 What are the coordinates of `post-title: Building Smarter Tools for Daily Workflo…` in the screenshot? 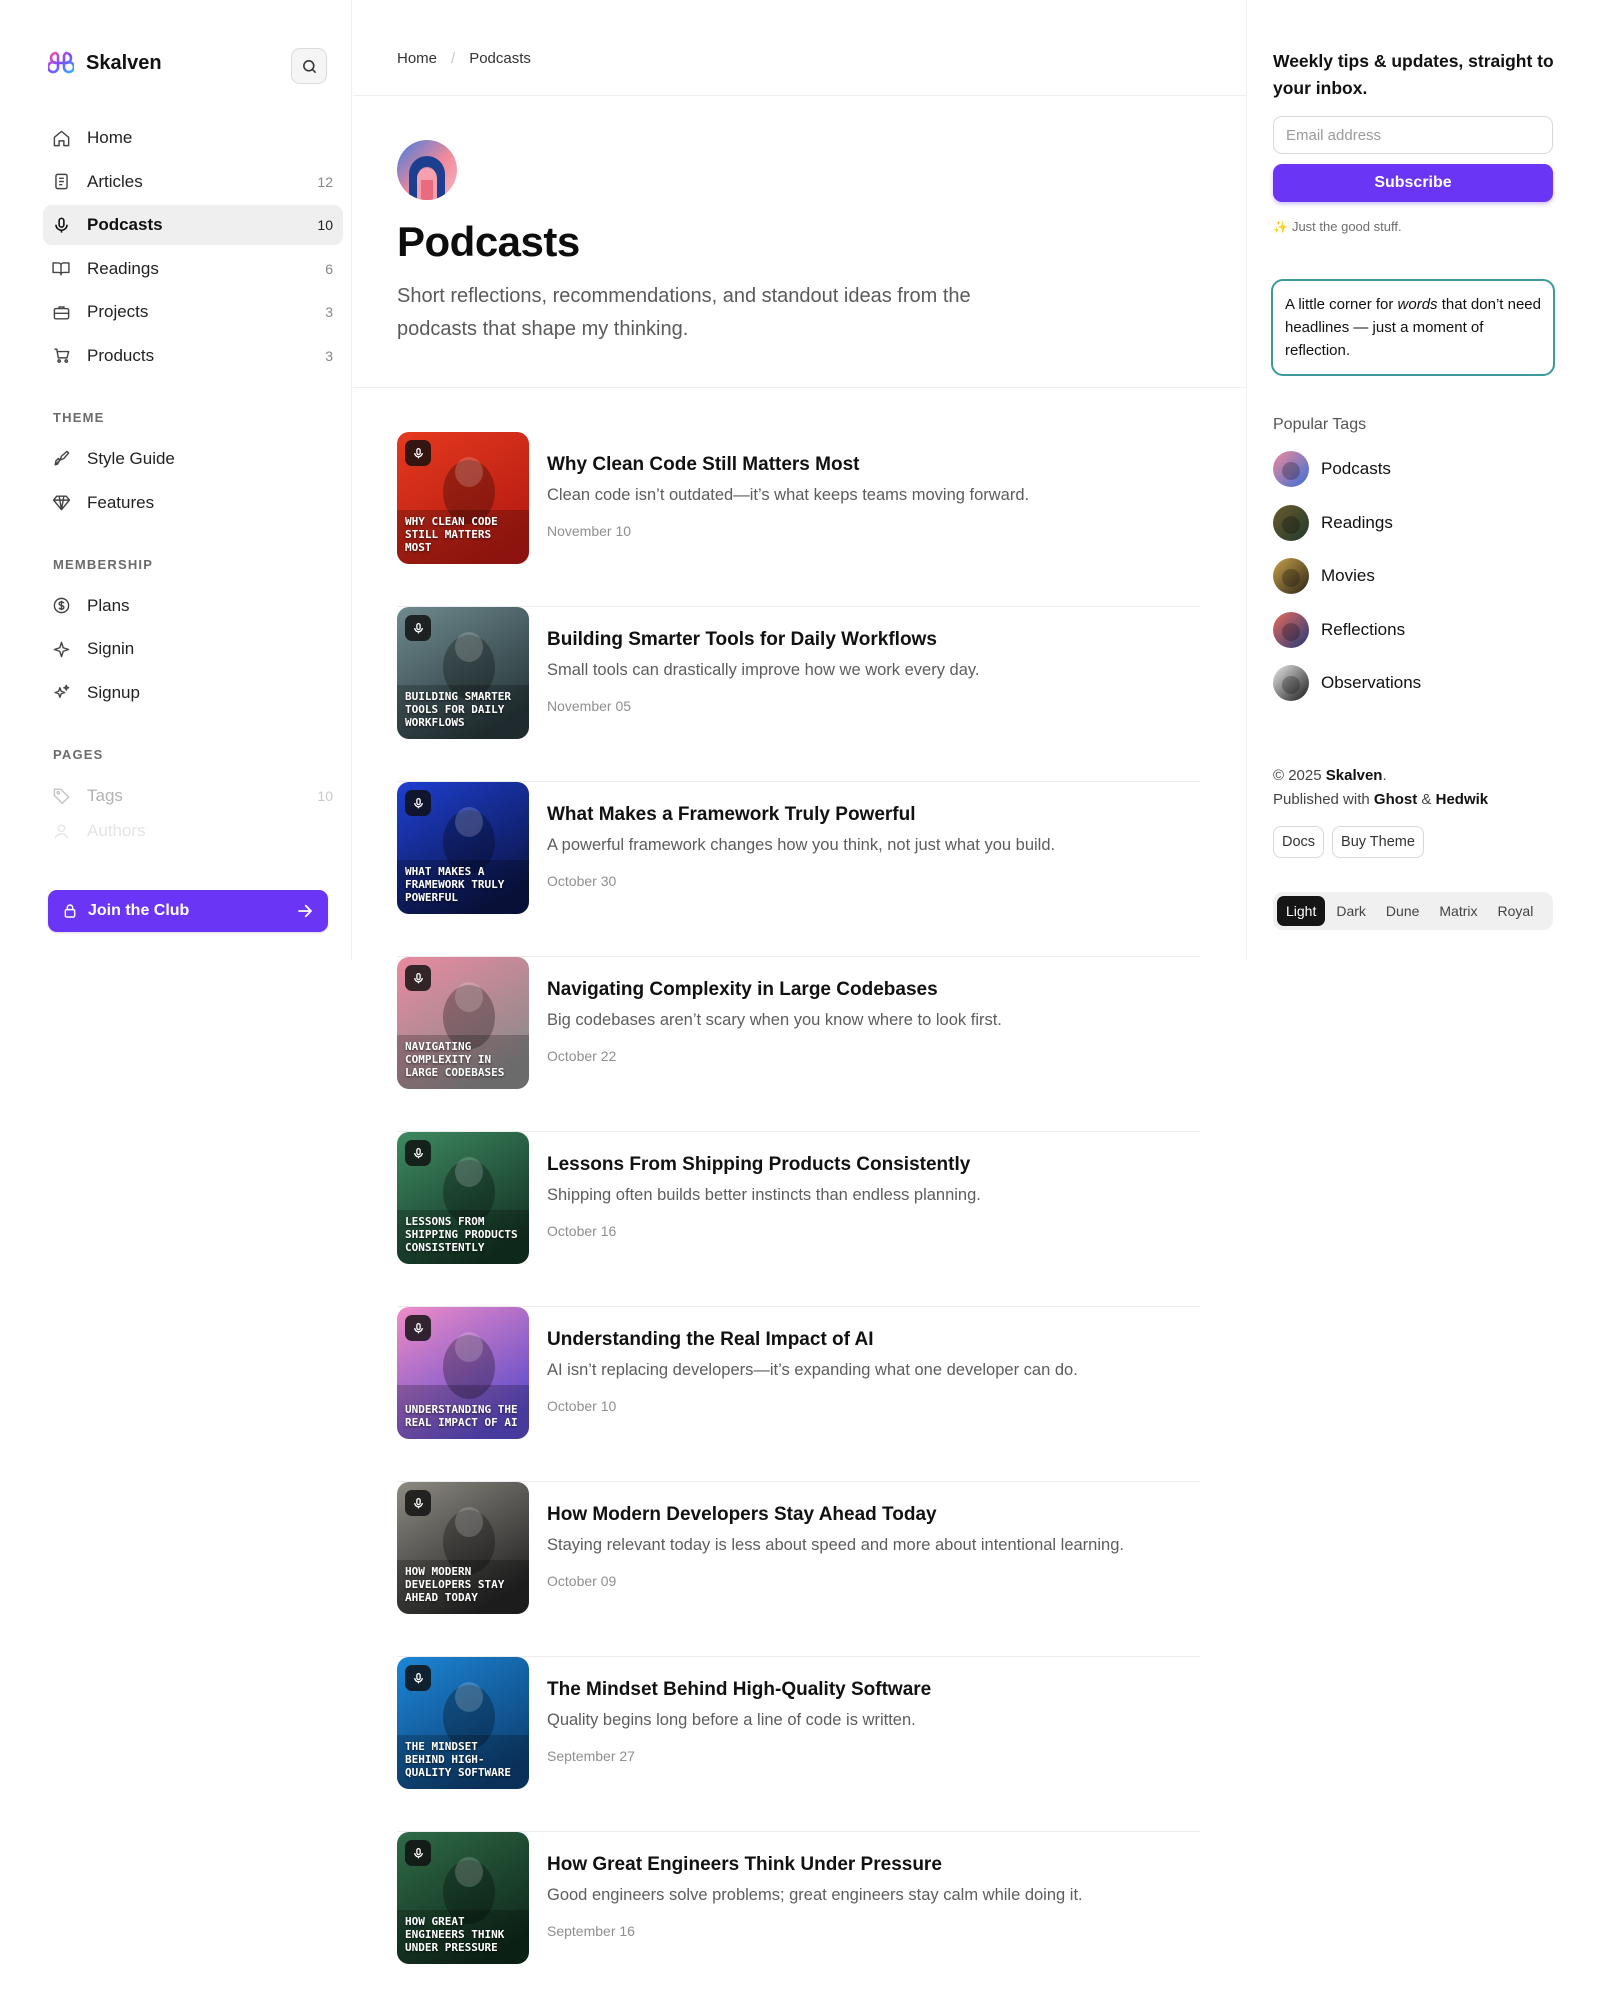 It's located at (872, 640).